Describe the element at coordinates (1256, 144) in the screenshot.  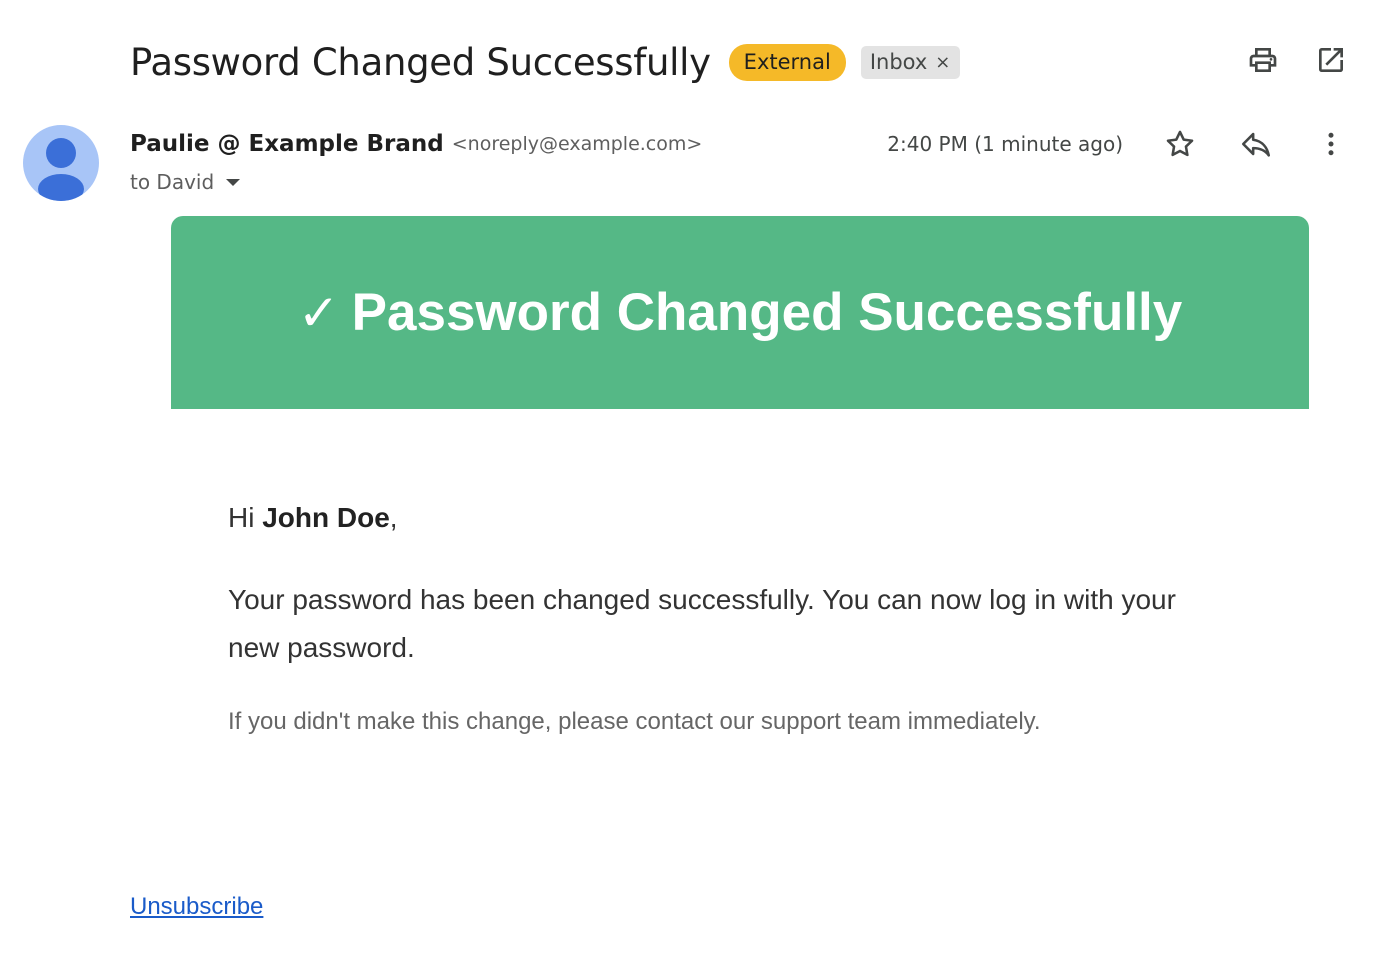
I see `reply-icon` at that location.